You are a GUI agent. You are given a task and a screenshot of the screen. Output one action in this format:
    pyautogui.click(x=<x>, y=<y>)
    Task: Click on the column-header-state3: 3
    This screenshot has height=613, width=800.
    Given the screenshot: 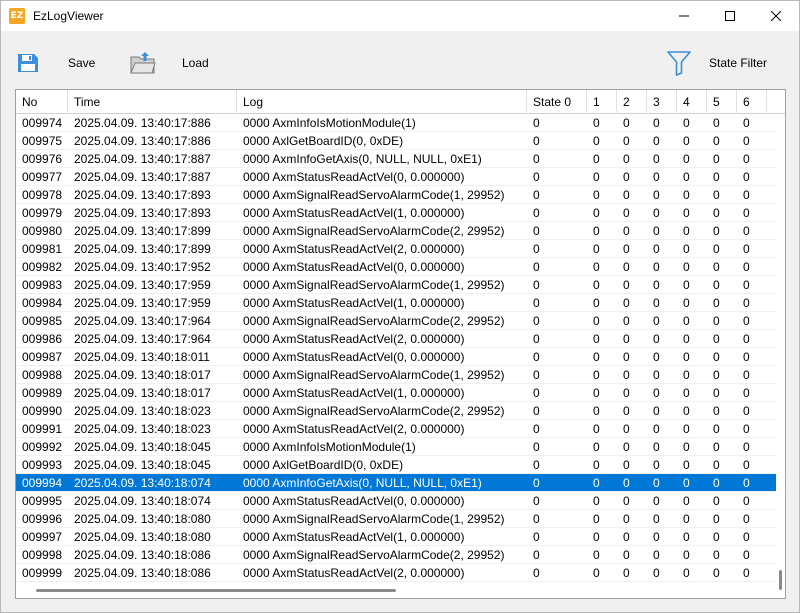 What is the action you would take?
    pyautogui.click(x=662, y=102)
    